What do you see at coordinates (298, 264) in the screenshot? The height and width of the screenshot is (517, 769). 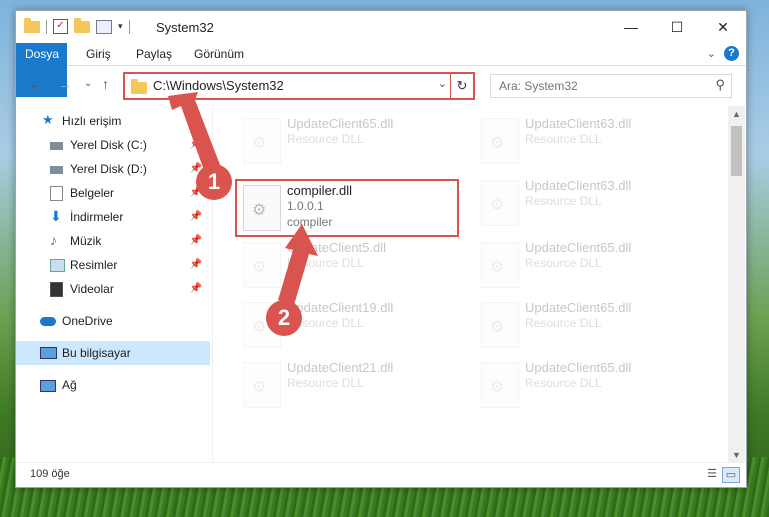 I see `arrow-to-compiler-dll` at bounding box center [298, 264].